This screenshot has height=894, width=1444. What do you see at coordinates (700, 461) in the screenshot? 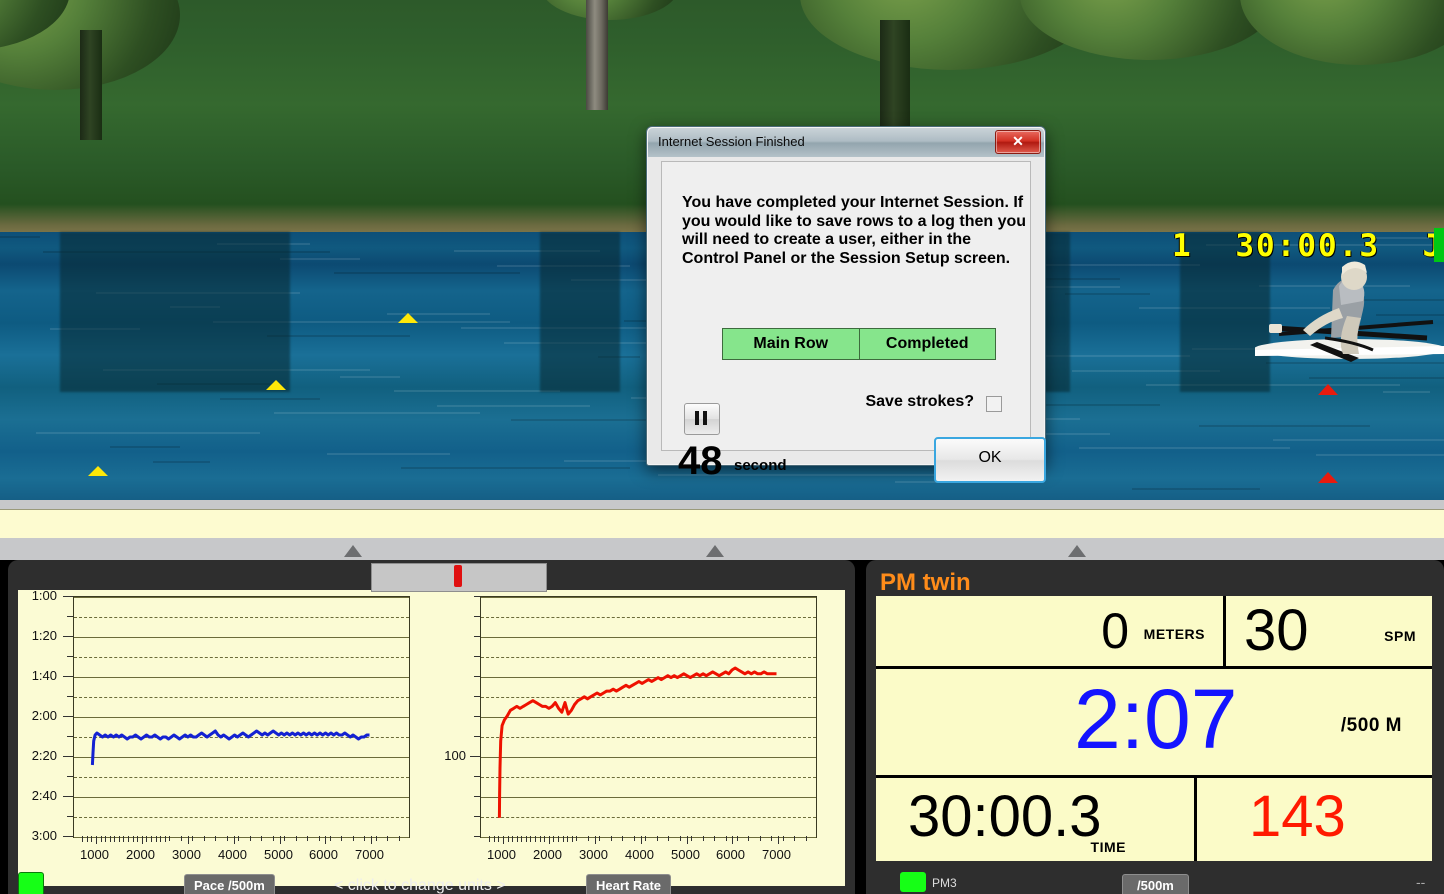
I see `countdown-value: 48` at bounding box center [700, 461].